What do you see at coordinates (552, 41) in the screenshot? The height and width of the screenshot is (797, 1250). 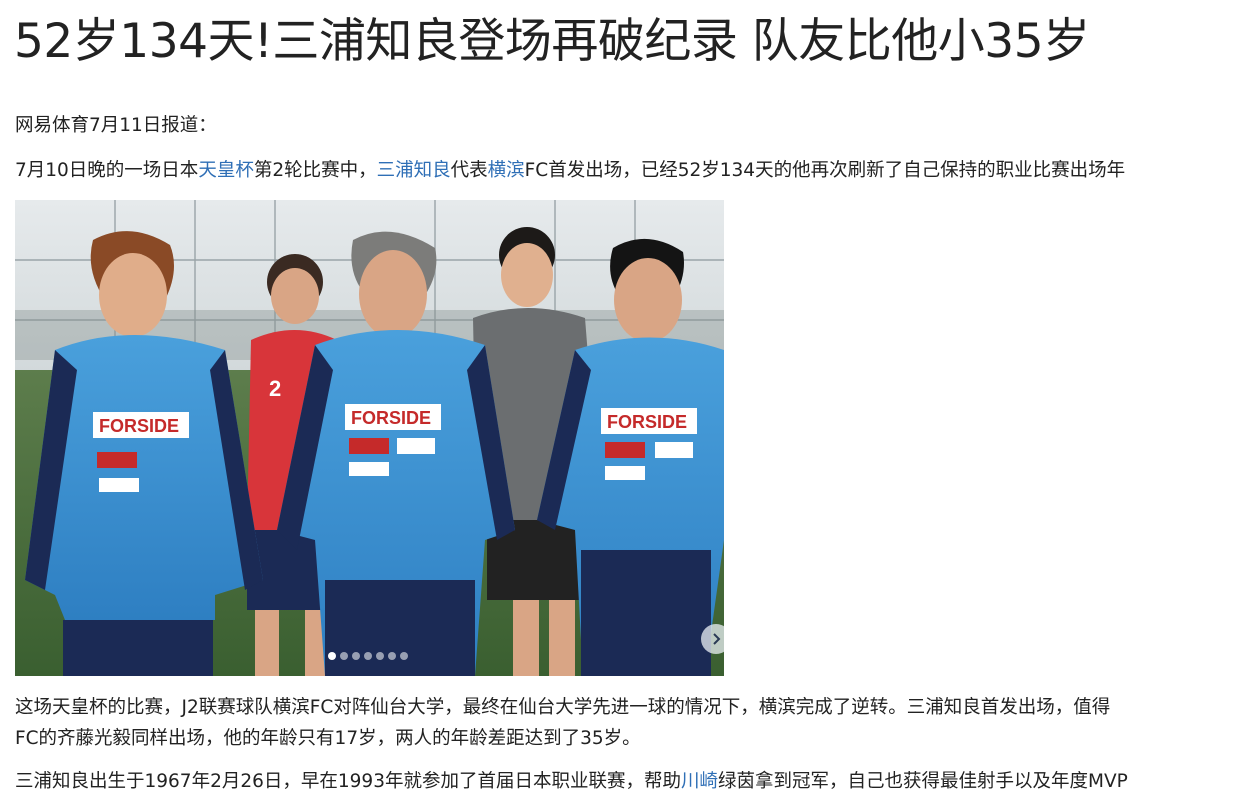 I see `article-title: 52岁134天!三浦知良登场再破纪录 队友比他小35岁` at bounding box center [552, 41].